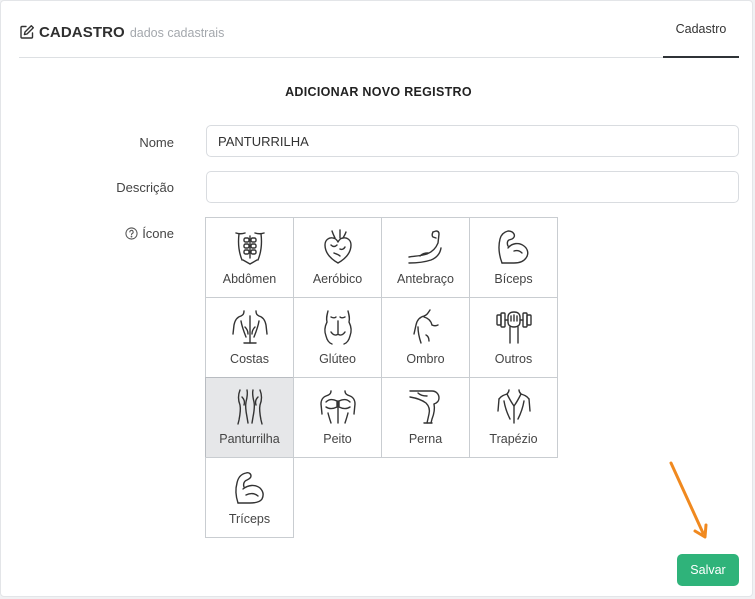 The image size is (755, 599). I want to click on forearm-icon, so click(426, 247).